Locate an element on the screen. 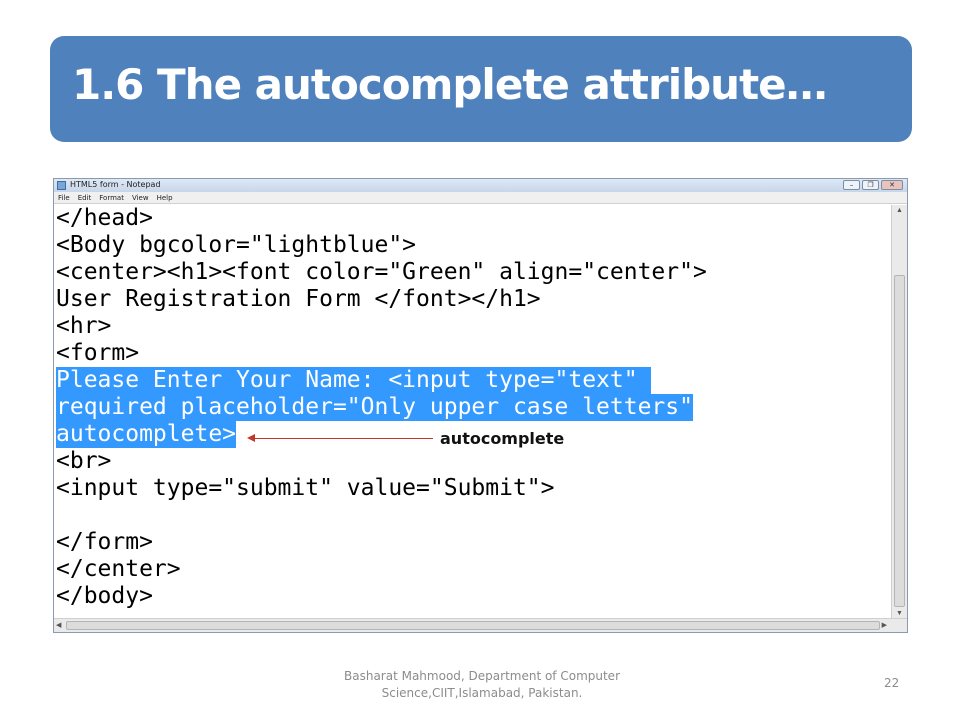 This screenshot has height=720, width=960. minimize-button: – is located at coordinates (851, 185).